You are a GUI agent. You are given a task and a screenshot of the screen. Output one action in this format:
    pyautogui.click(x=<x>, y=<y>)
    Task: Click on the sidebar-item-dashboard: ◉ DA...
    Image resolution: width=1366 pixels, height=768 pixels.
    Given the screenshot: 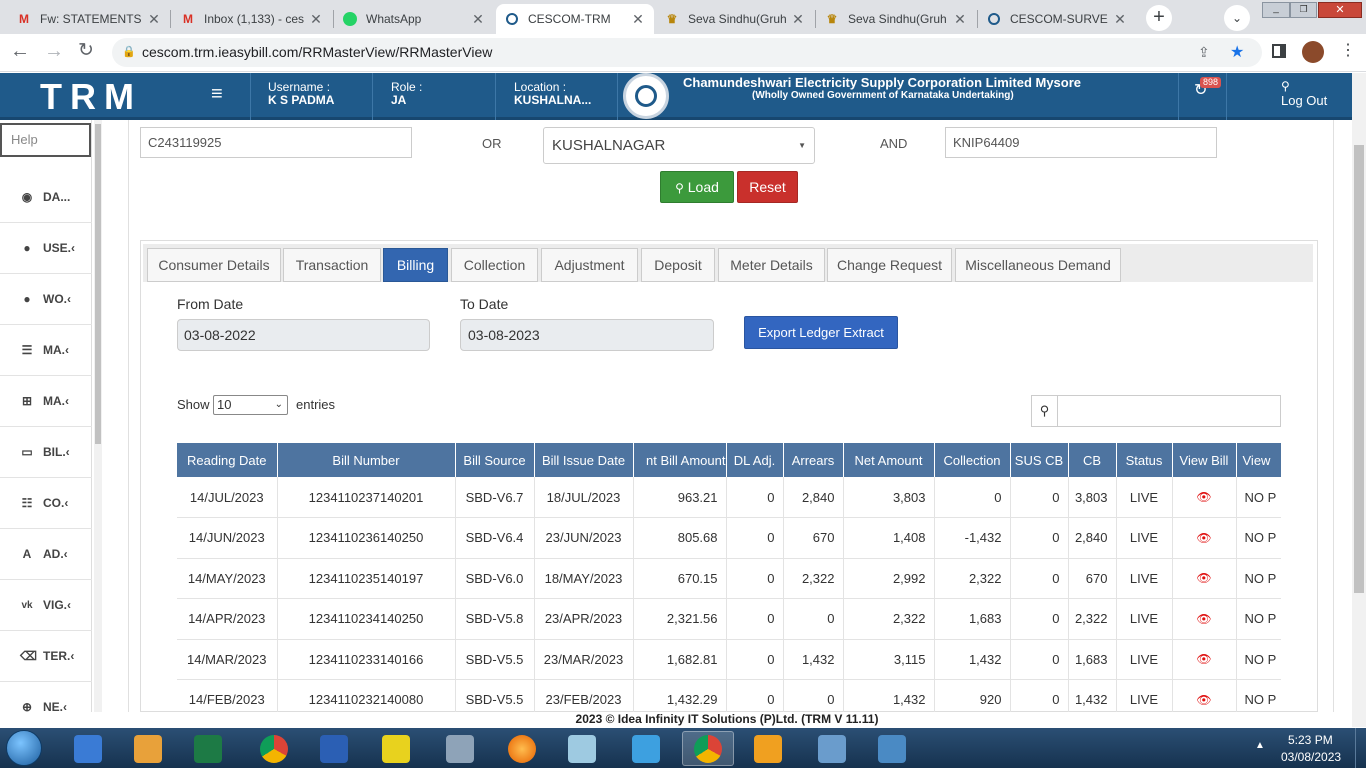 What is the action you would take?
    pyautogui.click(x=46, y=197)
    